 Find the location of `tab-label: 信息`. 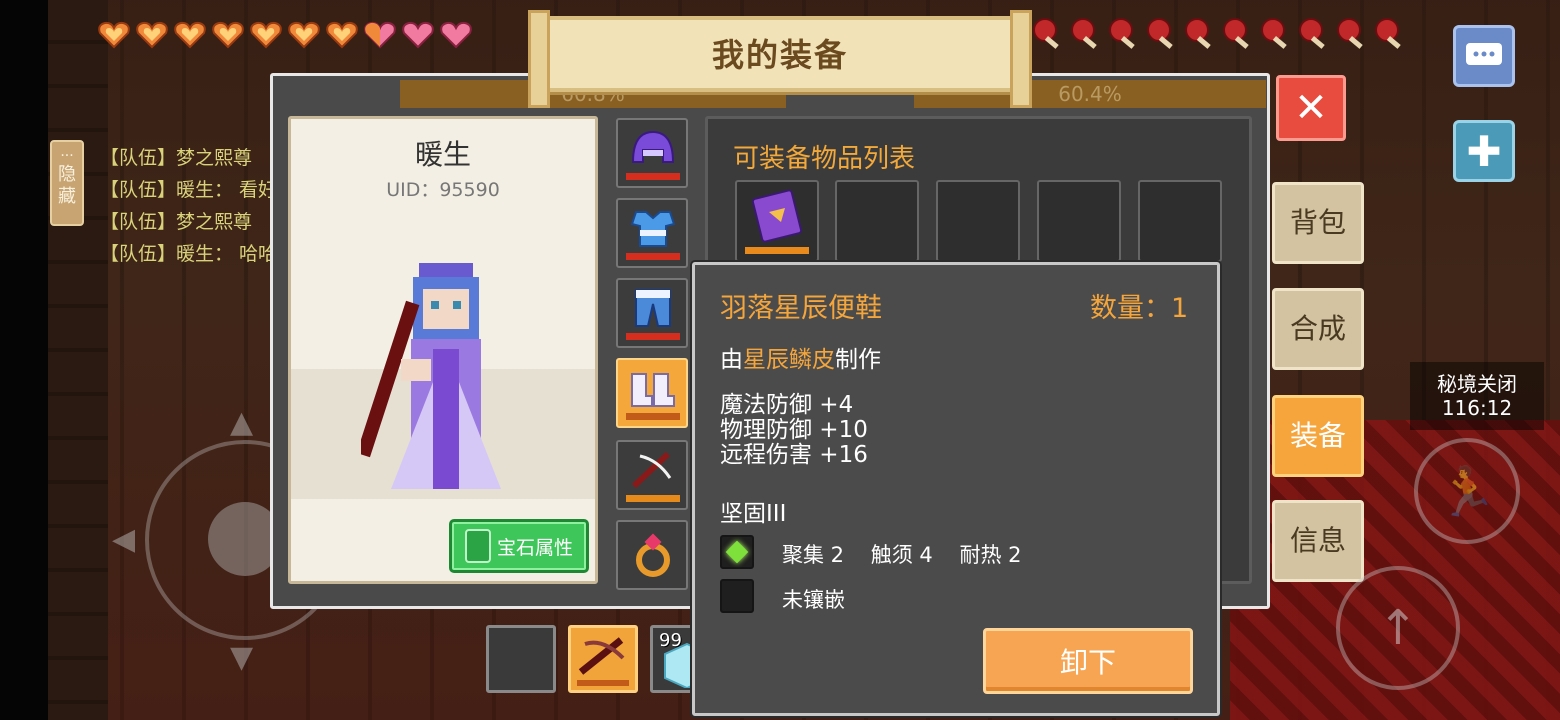

tab-label: 信息 is located at coordinates (1317, 540).